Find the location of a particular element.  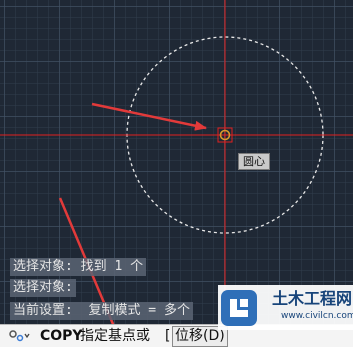

command-history-line: 选择对象: is located at coordinates (43, 288).